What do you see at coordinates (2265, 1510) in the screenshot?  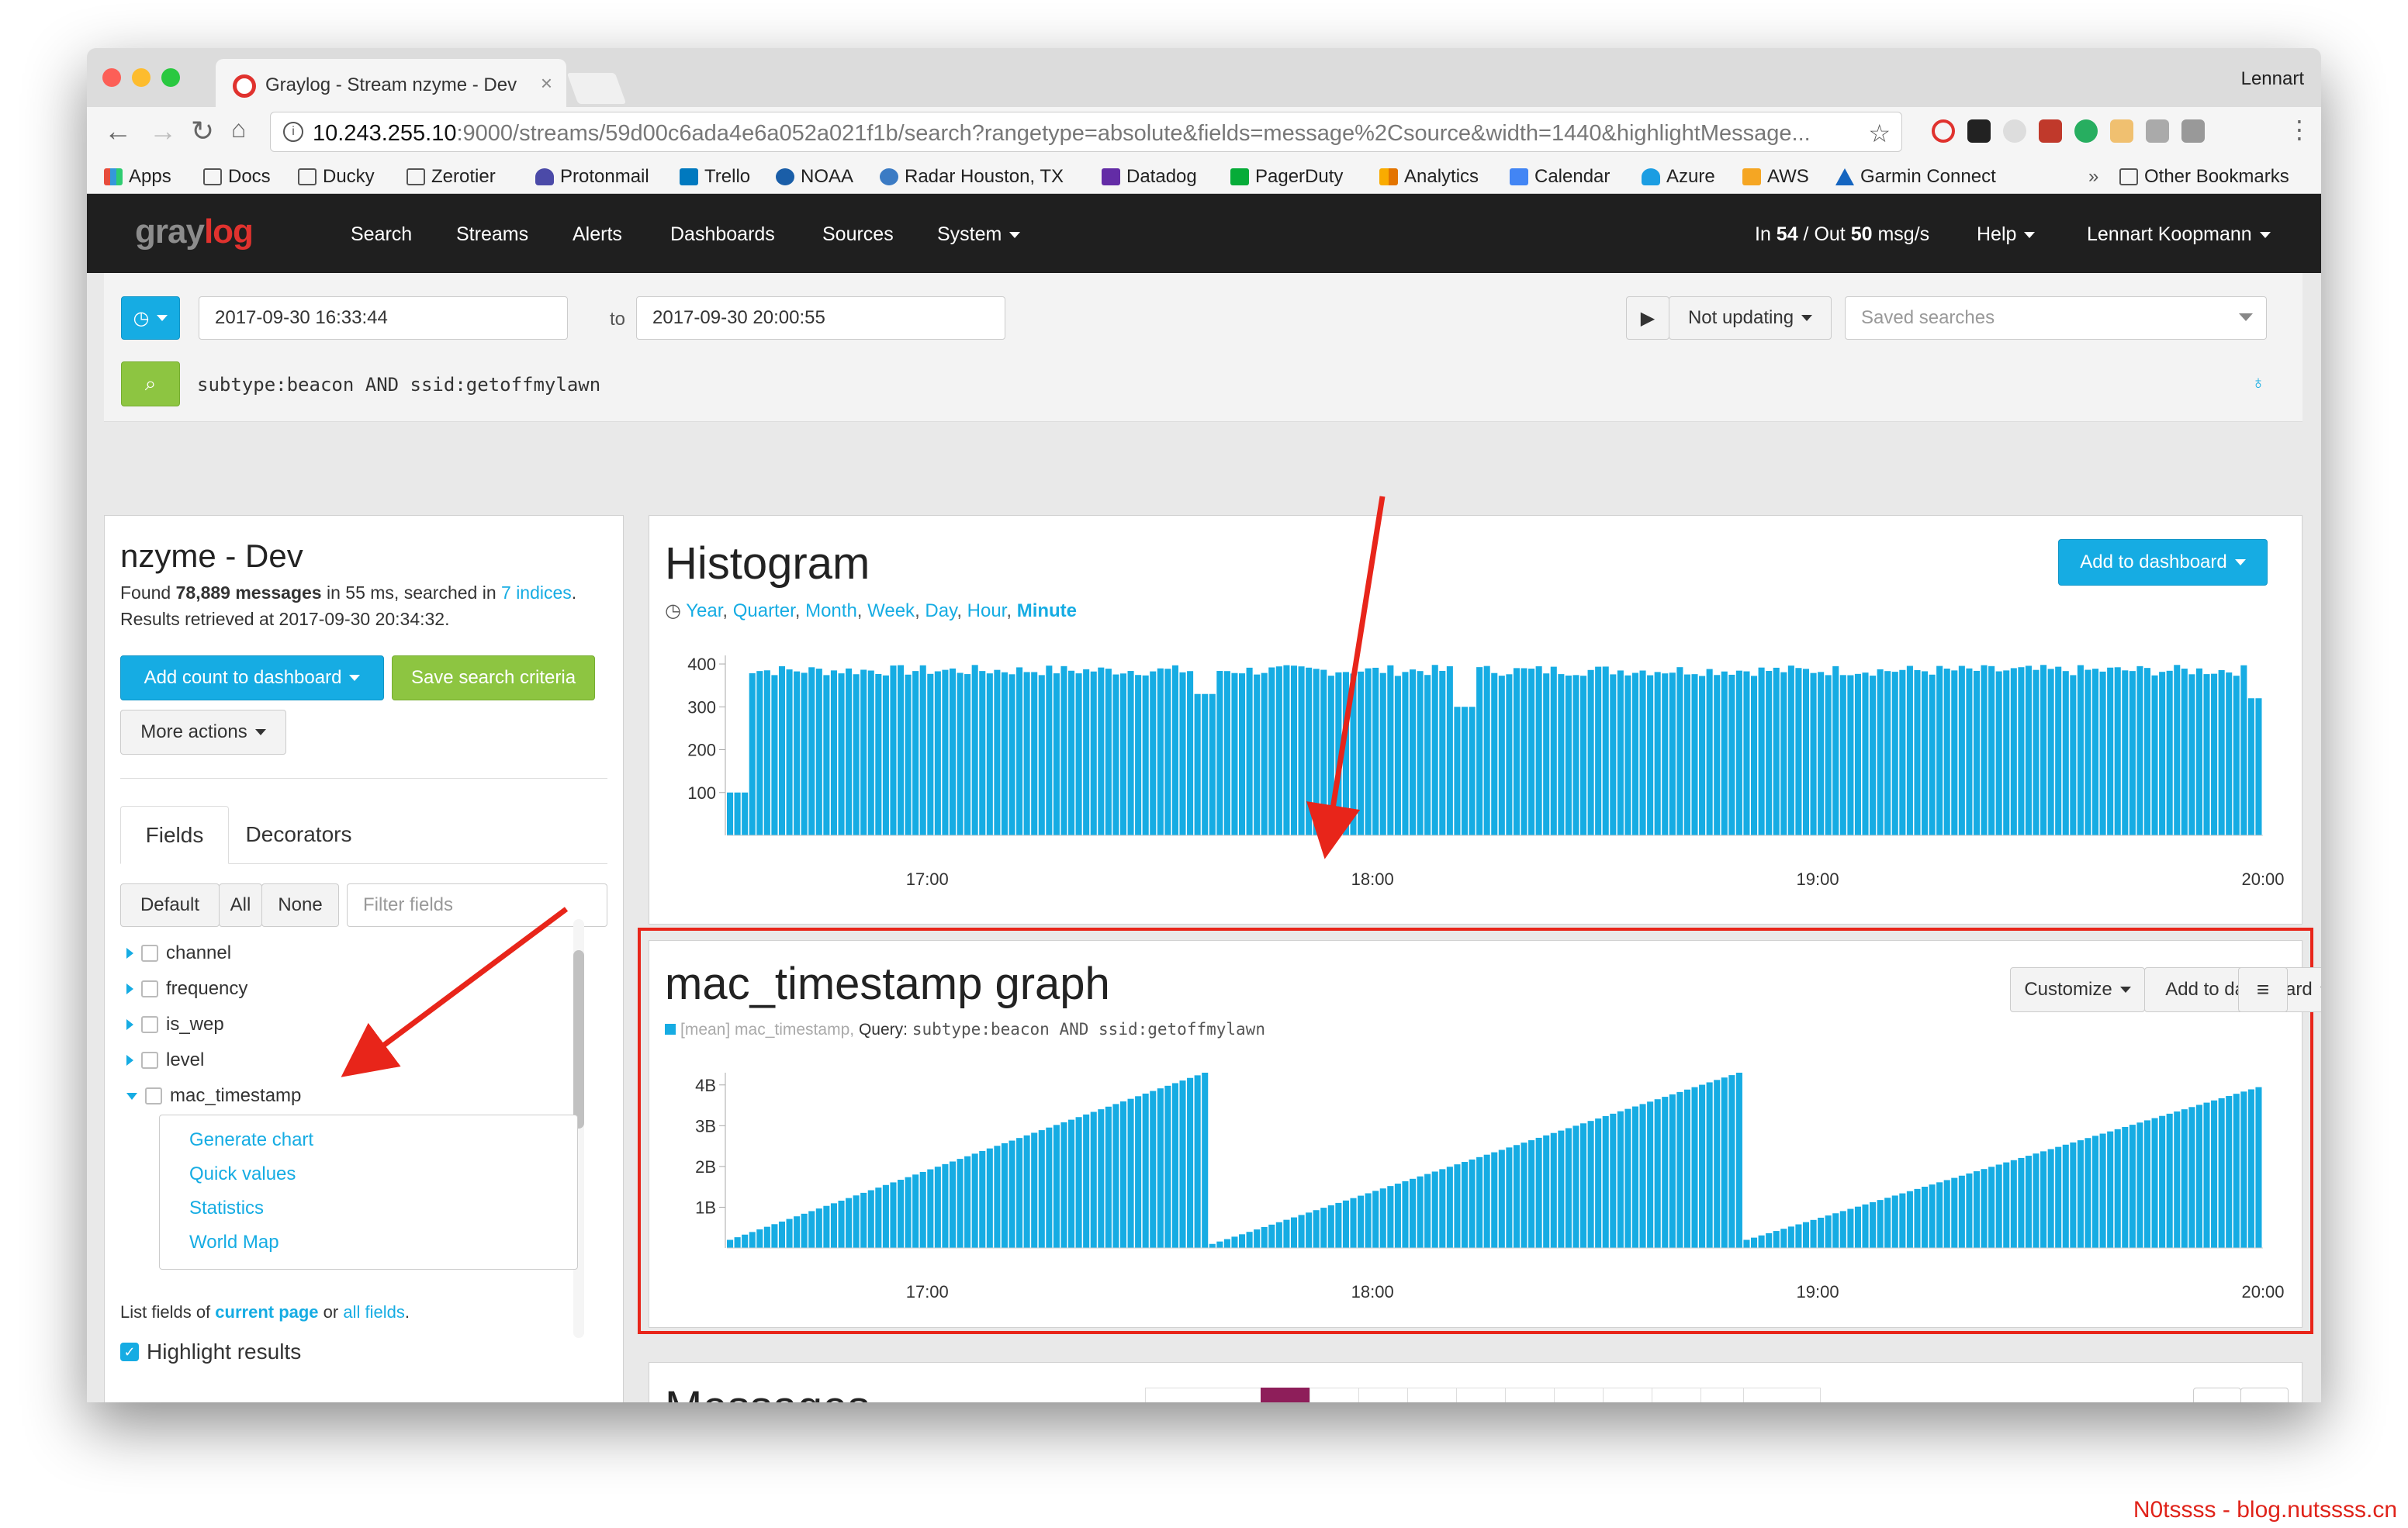 I see `watermark: N0tssss - blog.nutssss.cn` at bounding box center [2265, 1510].